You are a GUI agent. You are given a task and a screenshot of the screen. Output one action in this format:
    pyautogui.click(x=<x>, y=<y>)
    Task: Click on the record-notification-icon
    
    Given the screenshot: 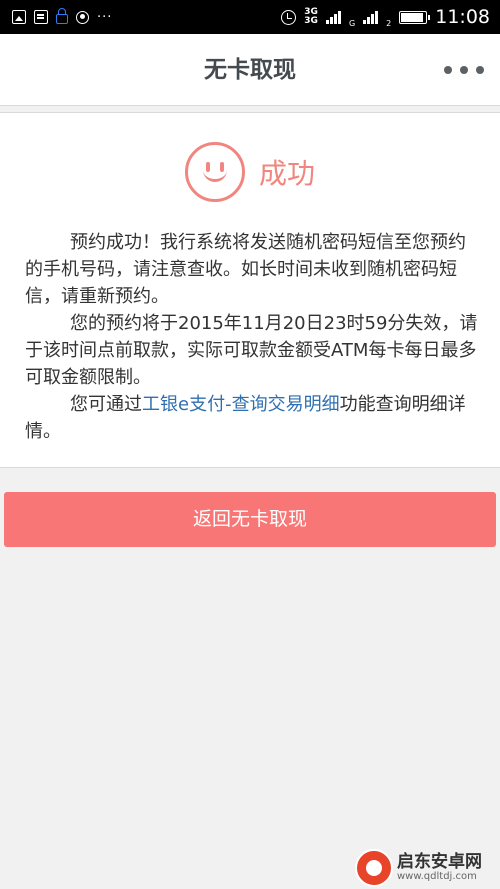 What is the action you would take?
    pyautogui.click(x=82, y=17)
    